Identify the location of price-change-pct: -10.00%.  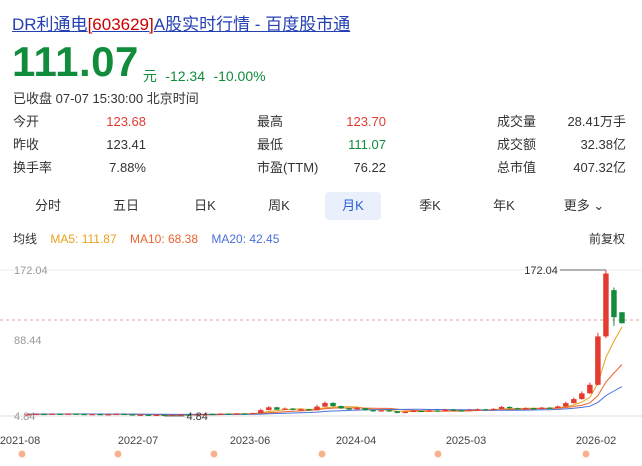
(239, 76).